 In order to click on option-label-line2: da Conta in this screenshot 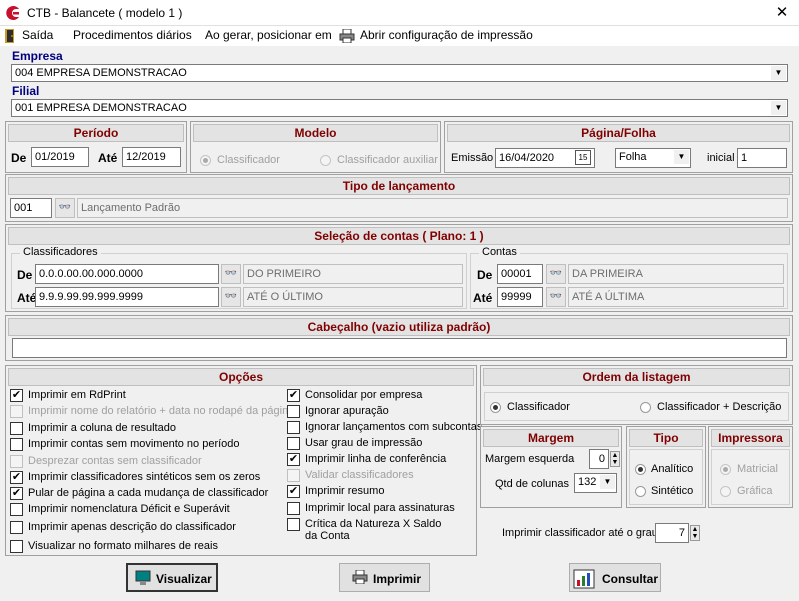, I will do `click(327, 536)`.